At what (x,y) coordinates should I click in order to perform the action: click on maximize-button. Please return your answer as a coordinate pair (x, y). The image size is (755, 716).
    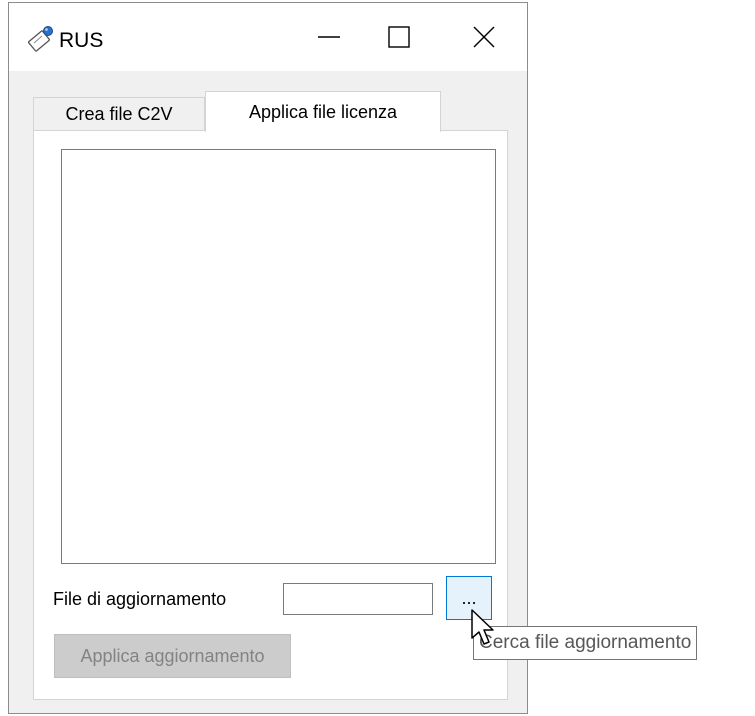
    Looking at the image, I should click on (399, 37).